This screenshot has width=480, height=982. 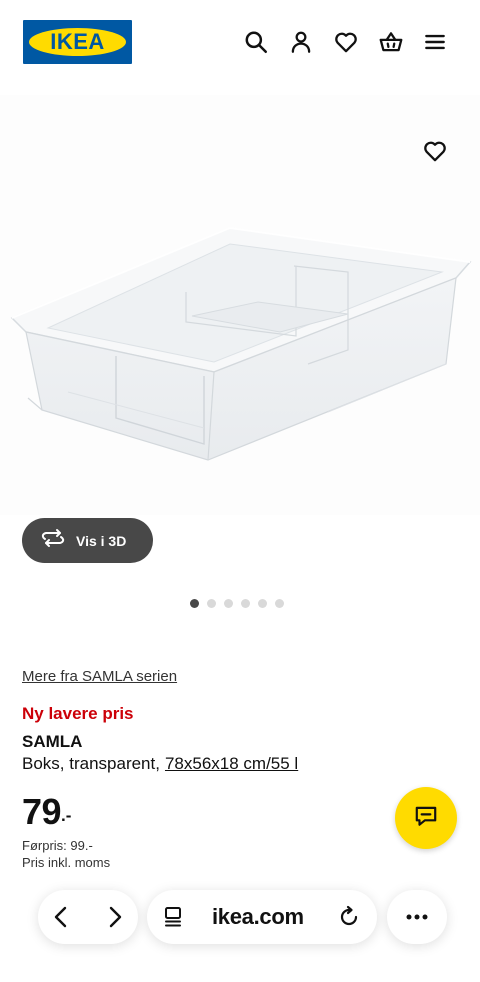 What do you see at coordinates (62, 917) in the screenshot?
I see `back-chevron-icon` at bounding box center [62, 917].